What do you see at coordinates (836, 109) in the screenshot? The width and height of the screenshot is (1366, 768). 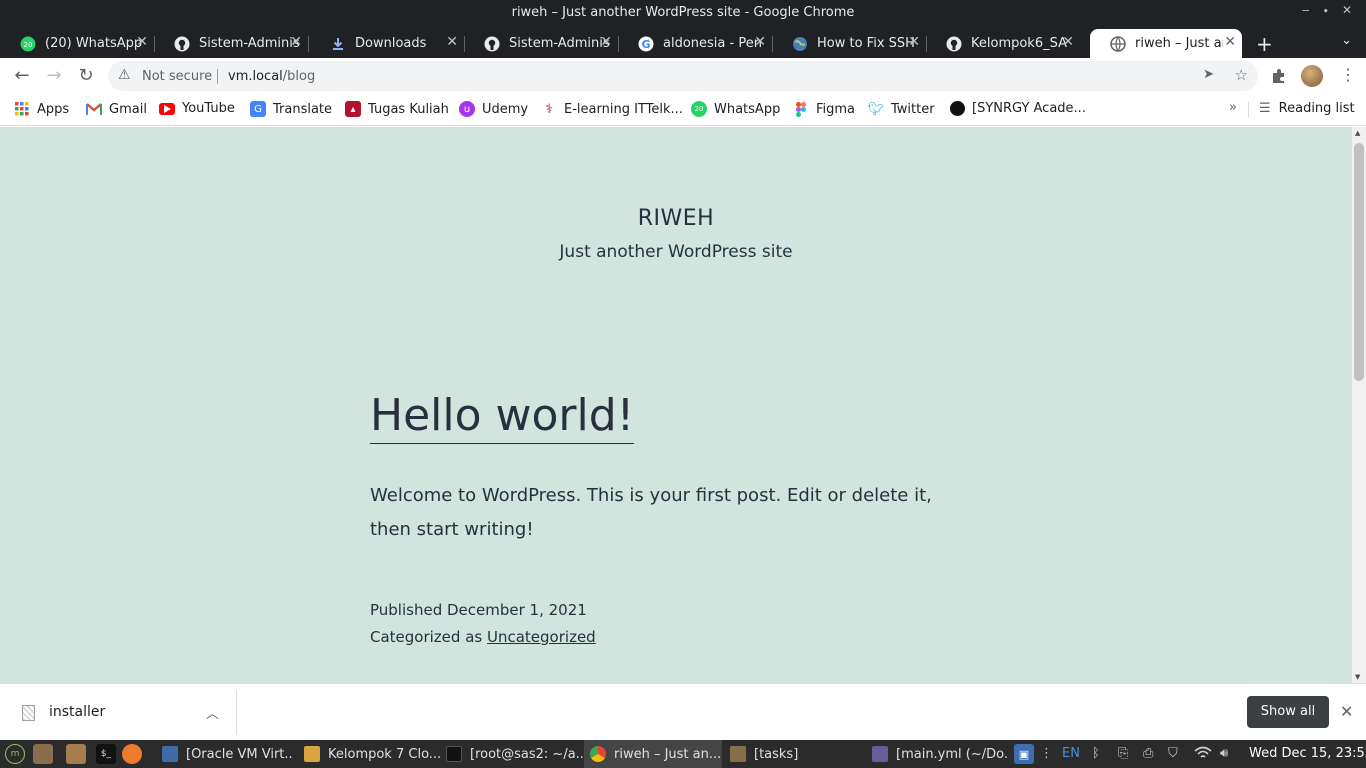 I see `bookmark-label: Figma` at bounding box center [836, 109].